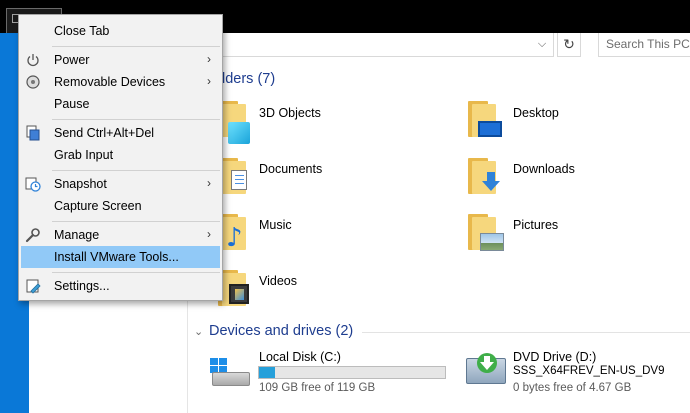  What do you see at coordinates (239, 133) in the screenshot?
I see `3d-cube-icon` at bounding box center [239, 133].